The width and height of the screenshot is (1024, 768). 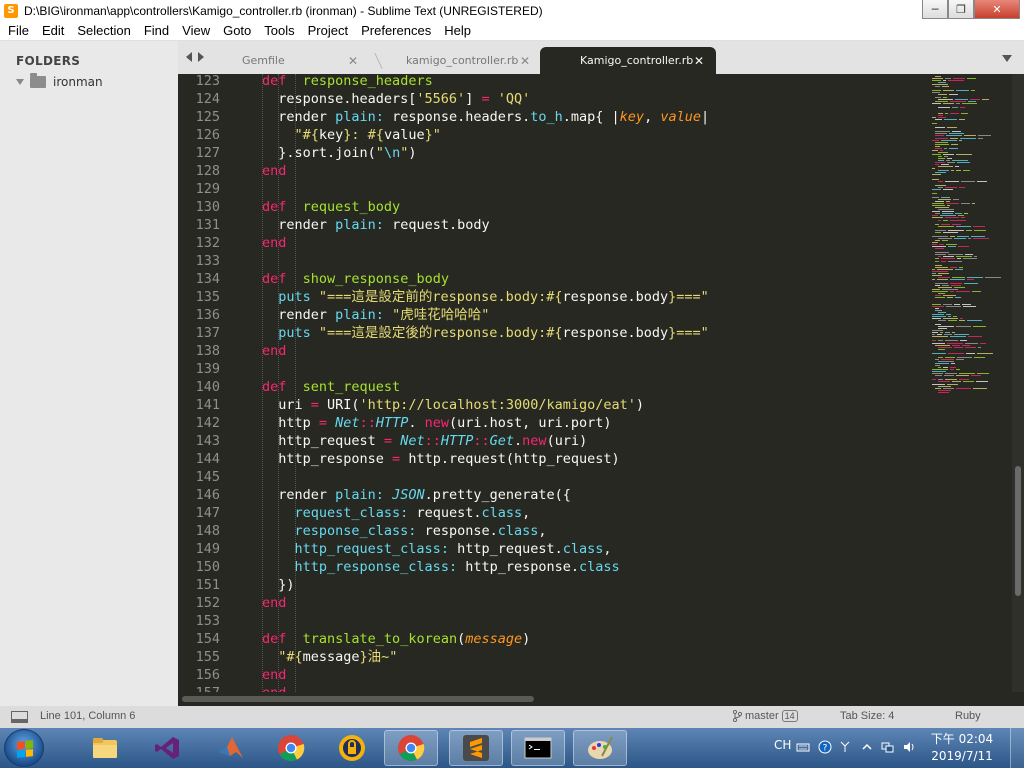 I want to click on taskbar-matlab, so click(x=231, y=748).